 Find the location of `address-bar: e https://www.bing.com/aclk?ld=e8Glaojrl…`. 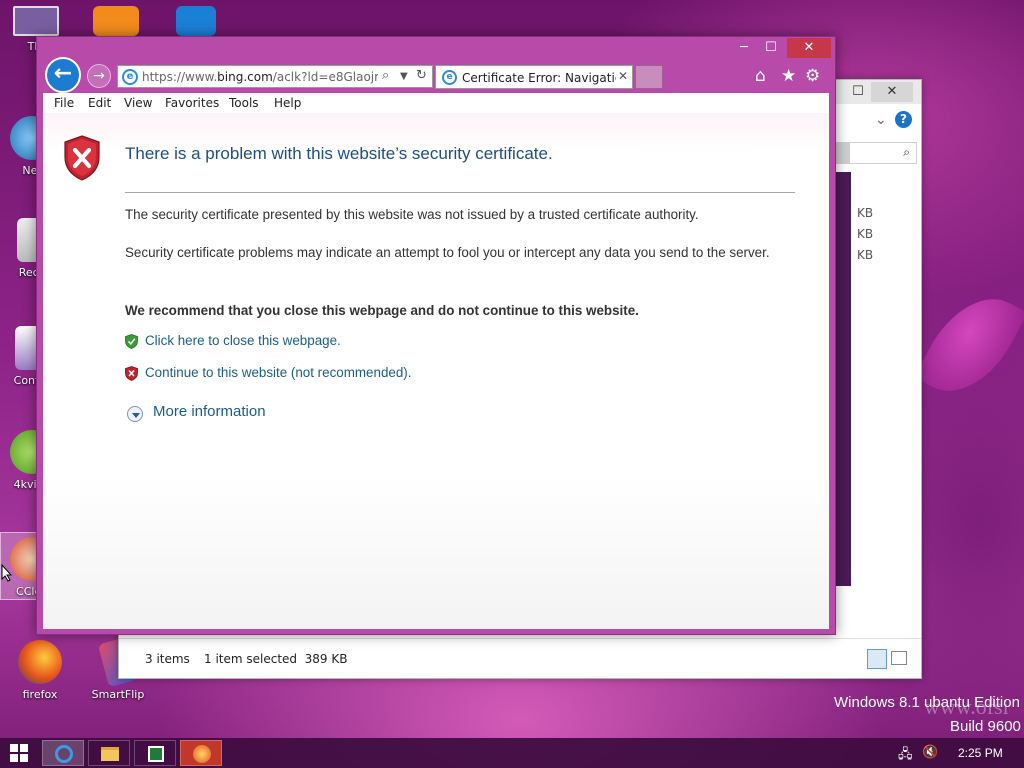

address-bar: e https://www.bing.com/aclk?ld=e8Glaojrl… is located at coordinates (275, 76).